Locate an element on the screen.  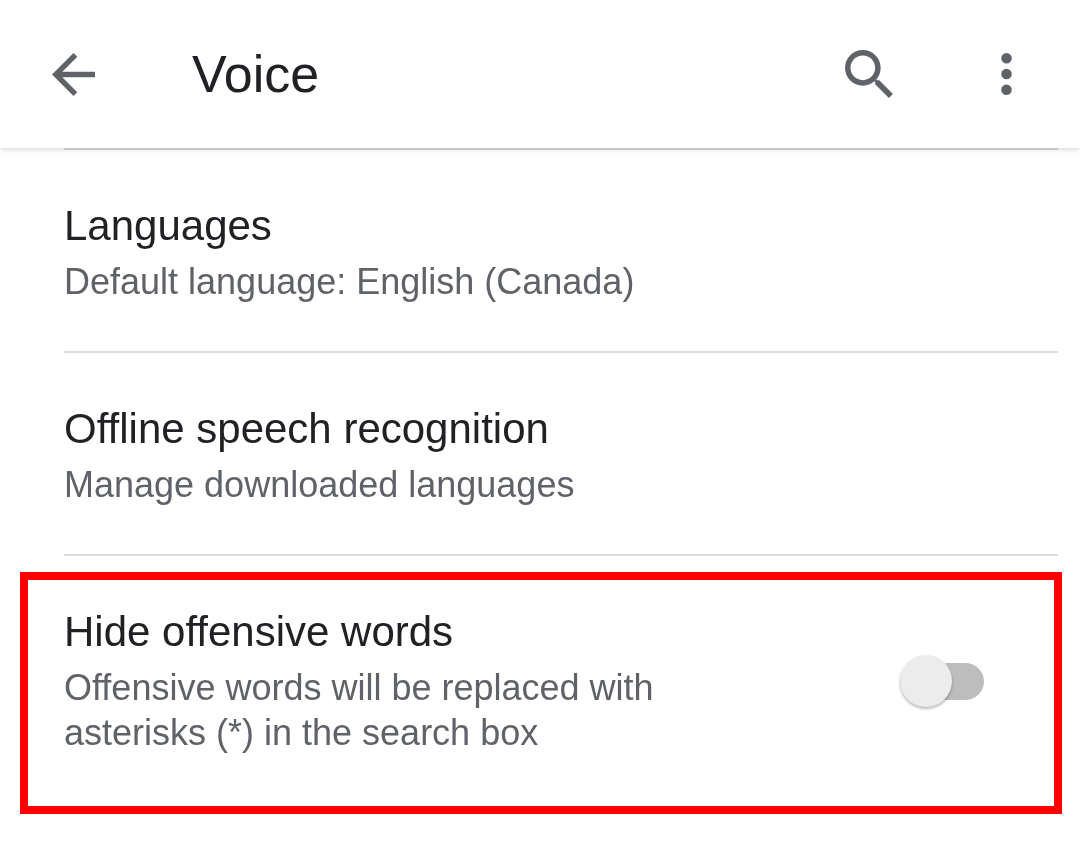
back-arrow-icon is located at coordinates (73, 74).